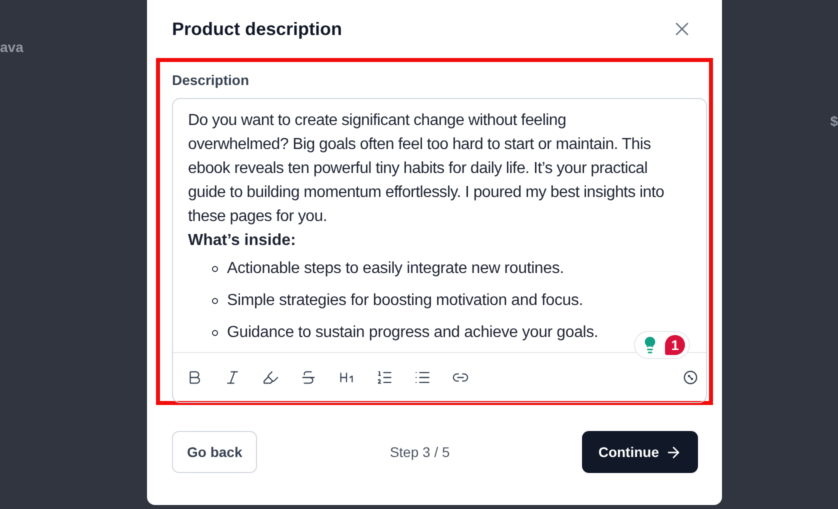 This screenshot has height=509, width=838. What do you see at coordinates (405, 301) in the screenshot?
I see `list-item: Simple strategies for boosting motivation and focus.` at bounding box center [405, 301].